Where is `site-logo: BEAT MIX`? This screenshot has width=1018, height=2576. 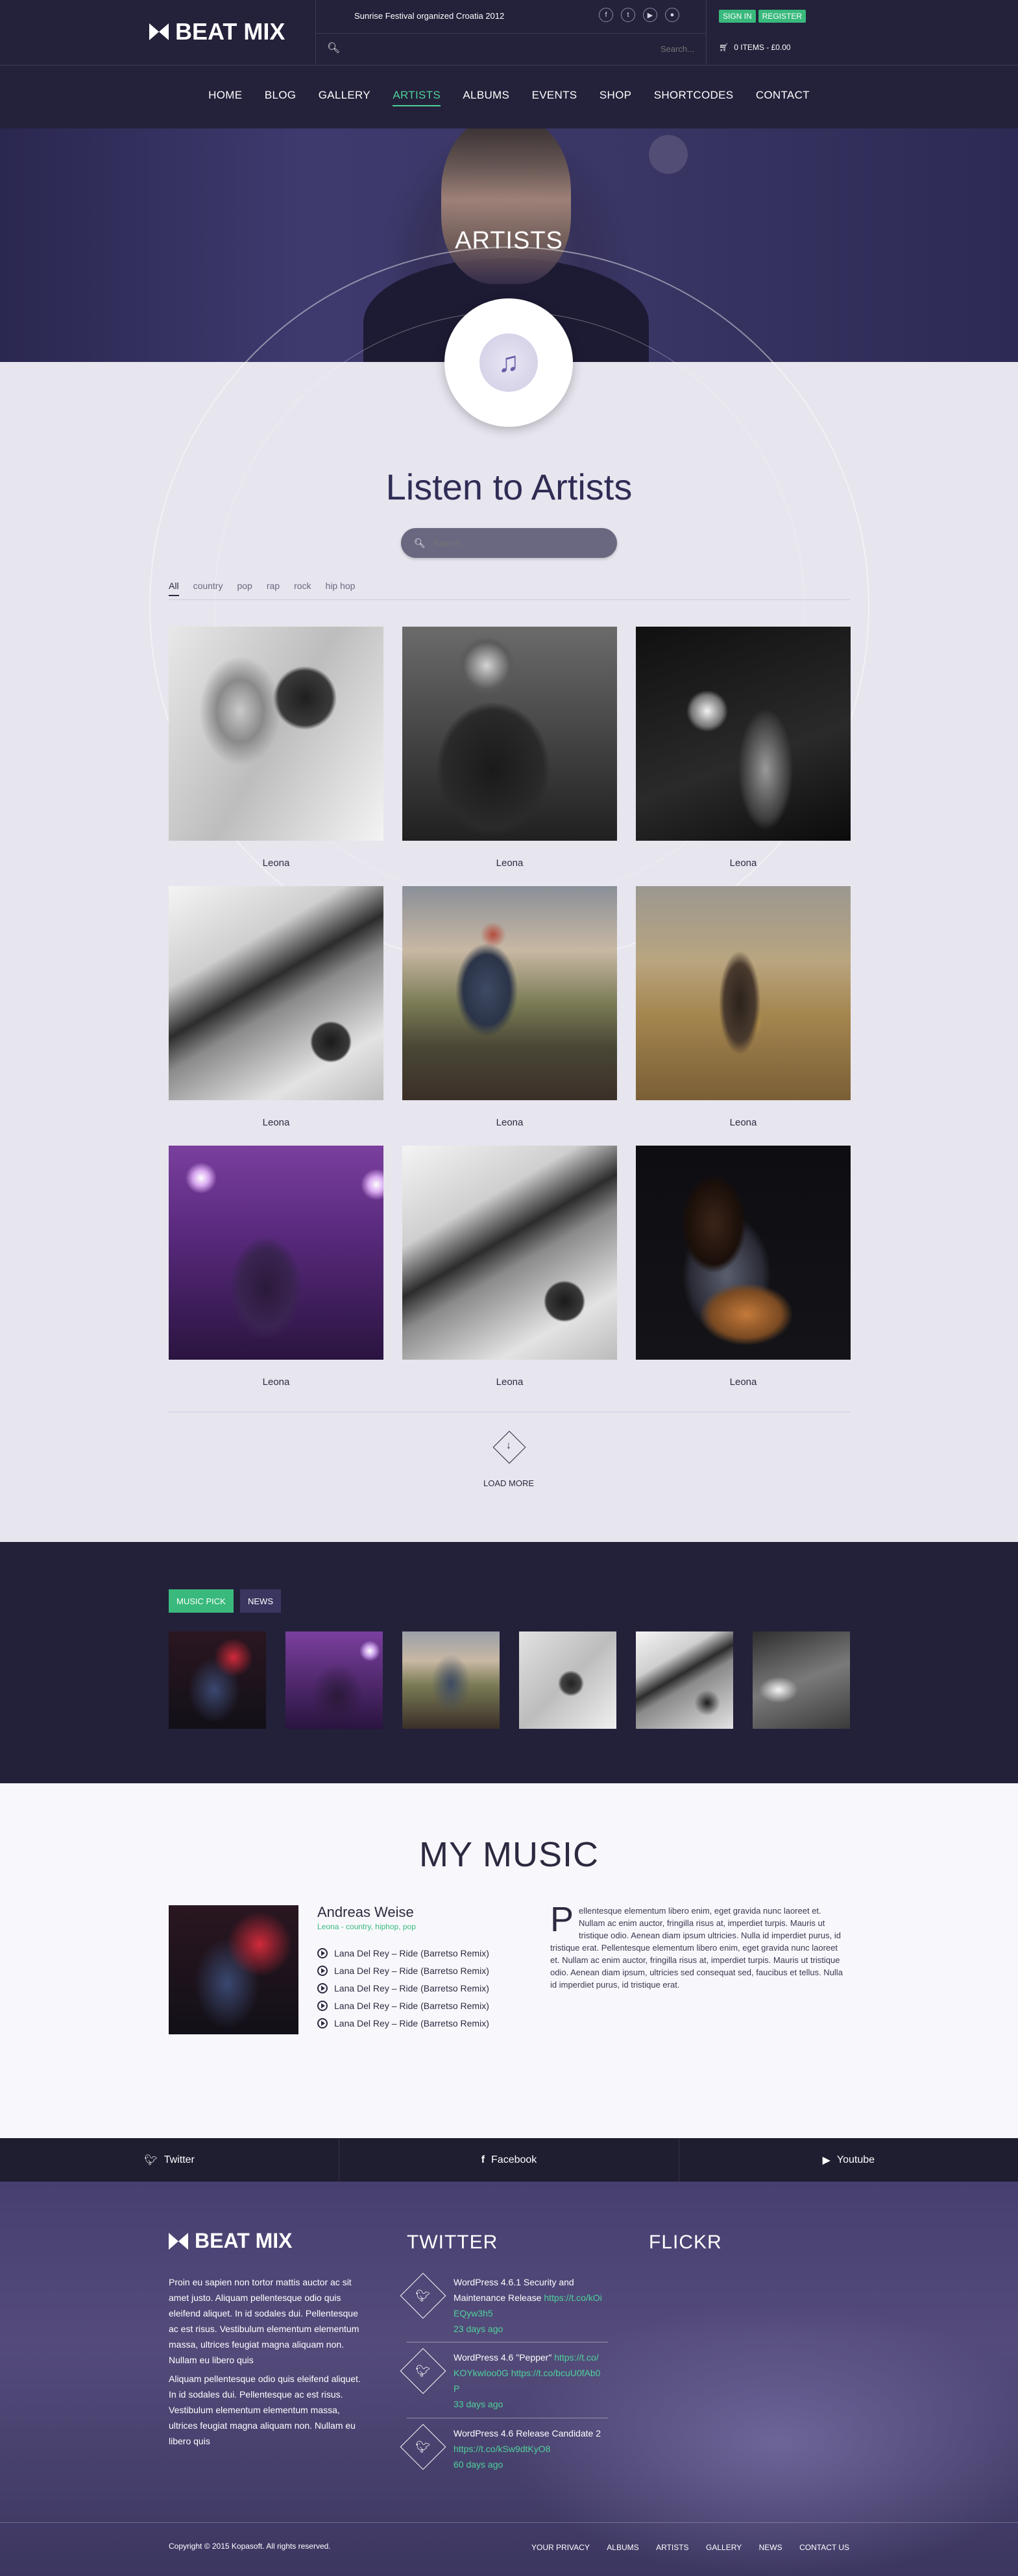
site-logo: BEAT MIX is located at coordinates (217, 31).